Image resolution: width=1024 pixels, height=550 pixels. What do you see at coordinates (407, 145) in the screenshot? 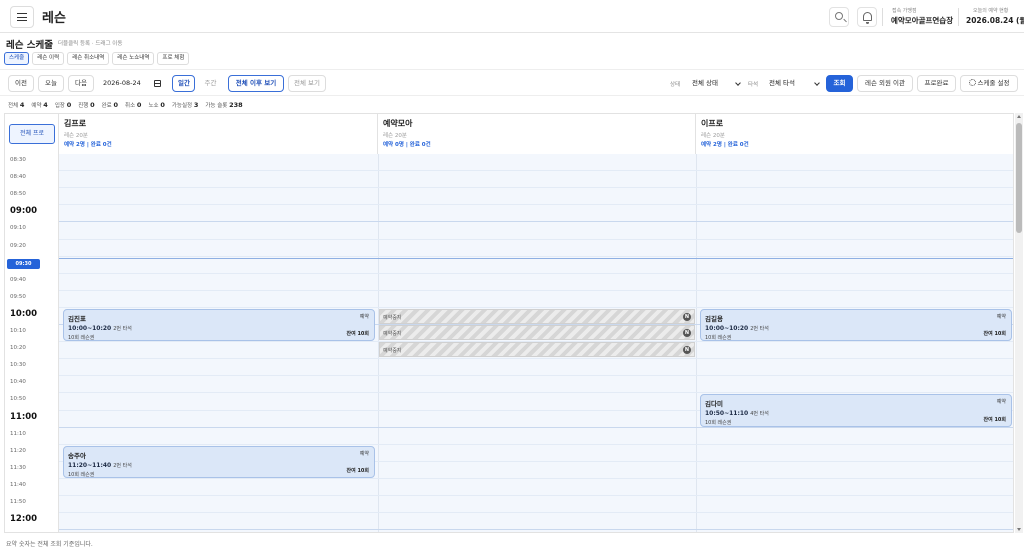
I see `pro-stats: 예약 0명 | 완료 0건` at bounding box center [407, 145].